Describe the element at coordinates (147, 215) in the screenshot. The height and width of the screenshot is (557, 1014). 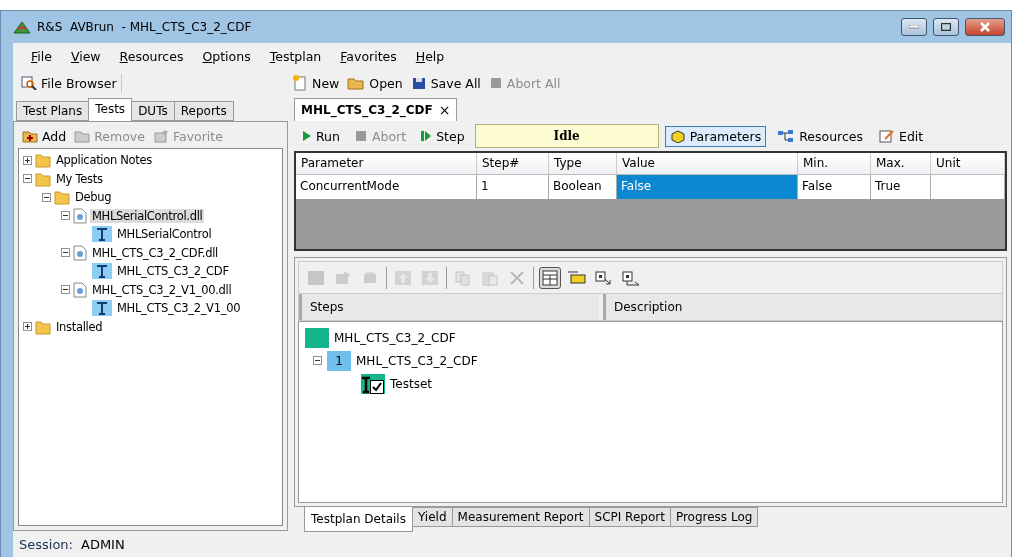
I see `tree-item: MHLSerialControl.dll` at that location.